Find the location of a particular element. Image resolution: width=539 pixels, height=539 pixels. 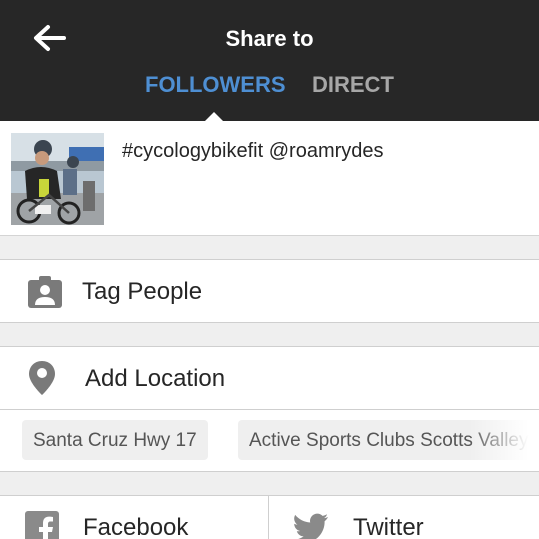

share-facebook-toggle: Facebook is located at coordinates (134, 517).